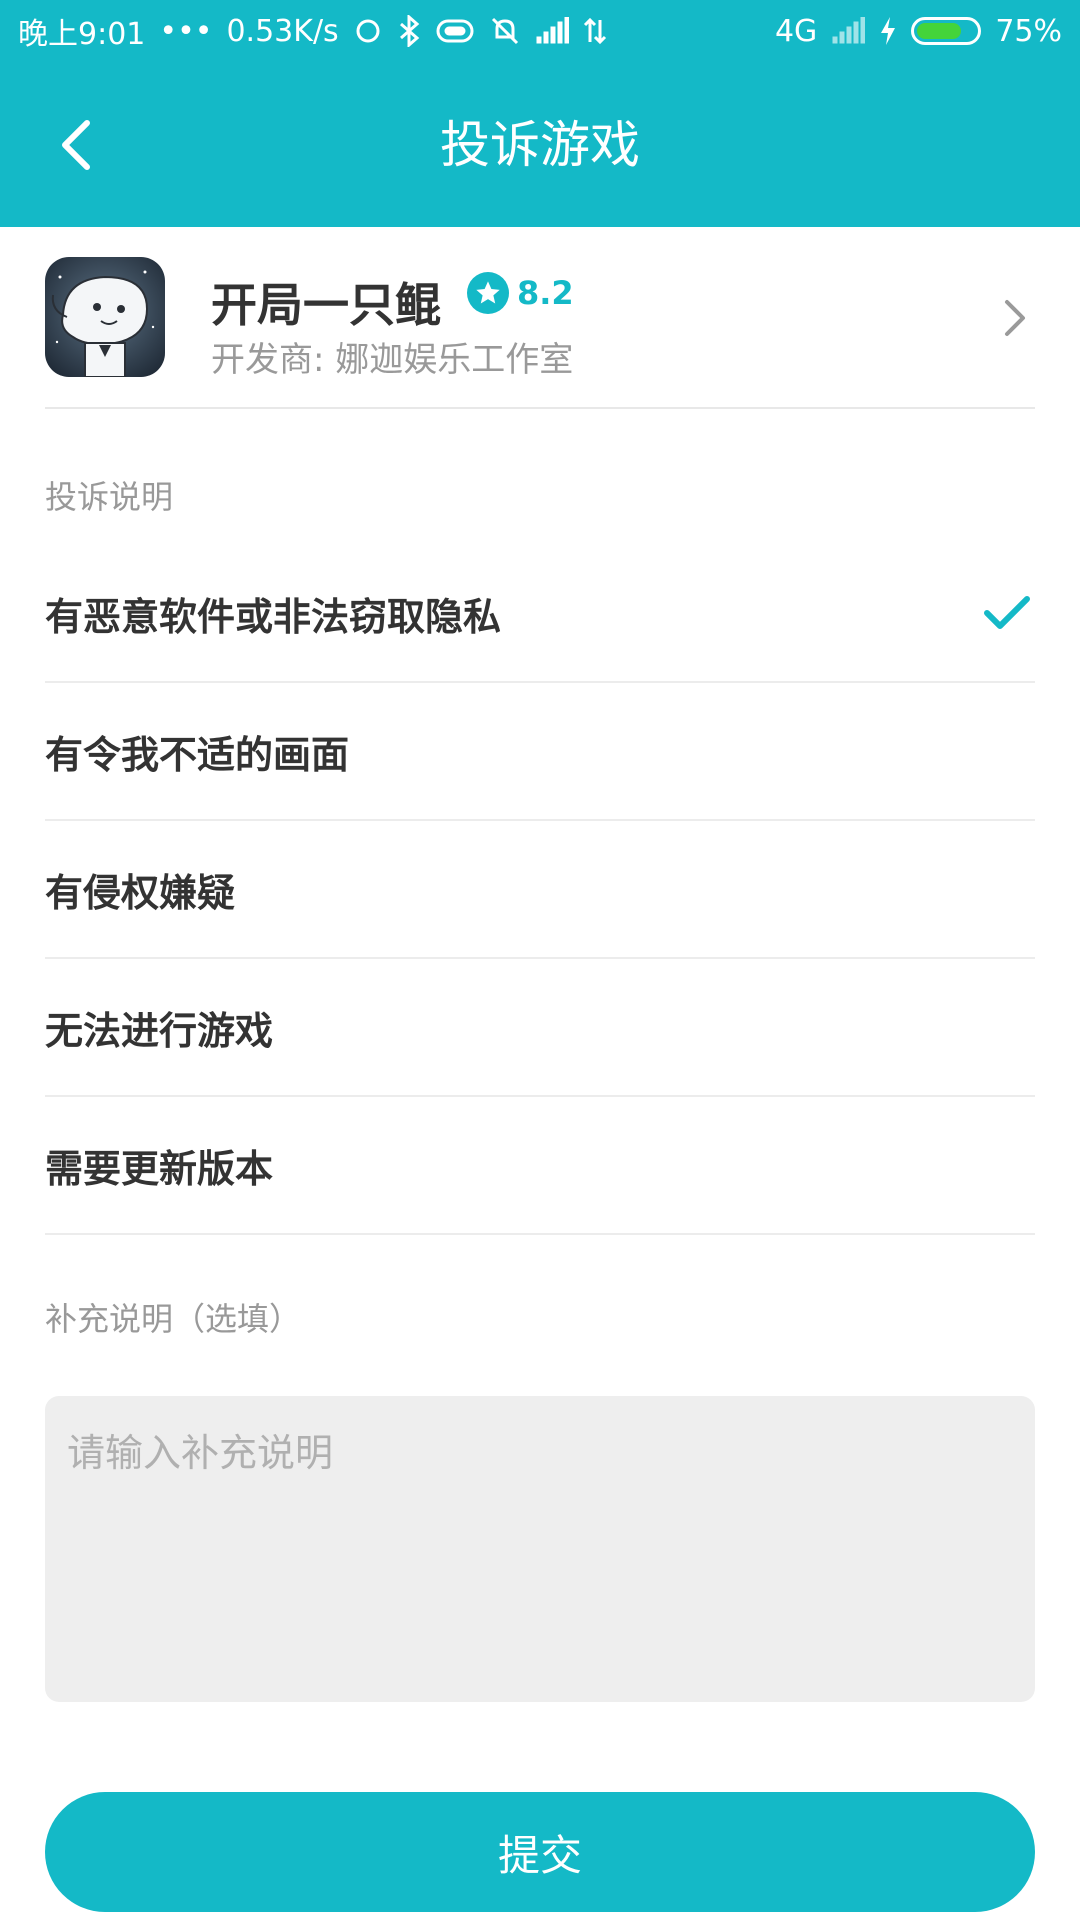  Describe the element at coordinates (1007, 612) in the screenshot. I see `check-icon` at that location.